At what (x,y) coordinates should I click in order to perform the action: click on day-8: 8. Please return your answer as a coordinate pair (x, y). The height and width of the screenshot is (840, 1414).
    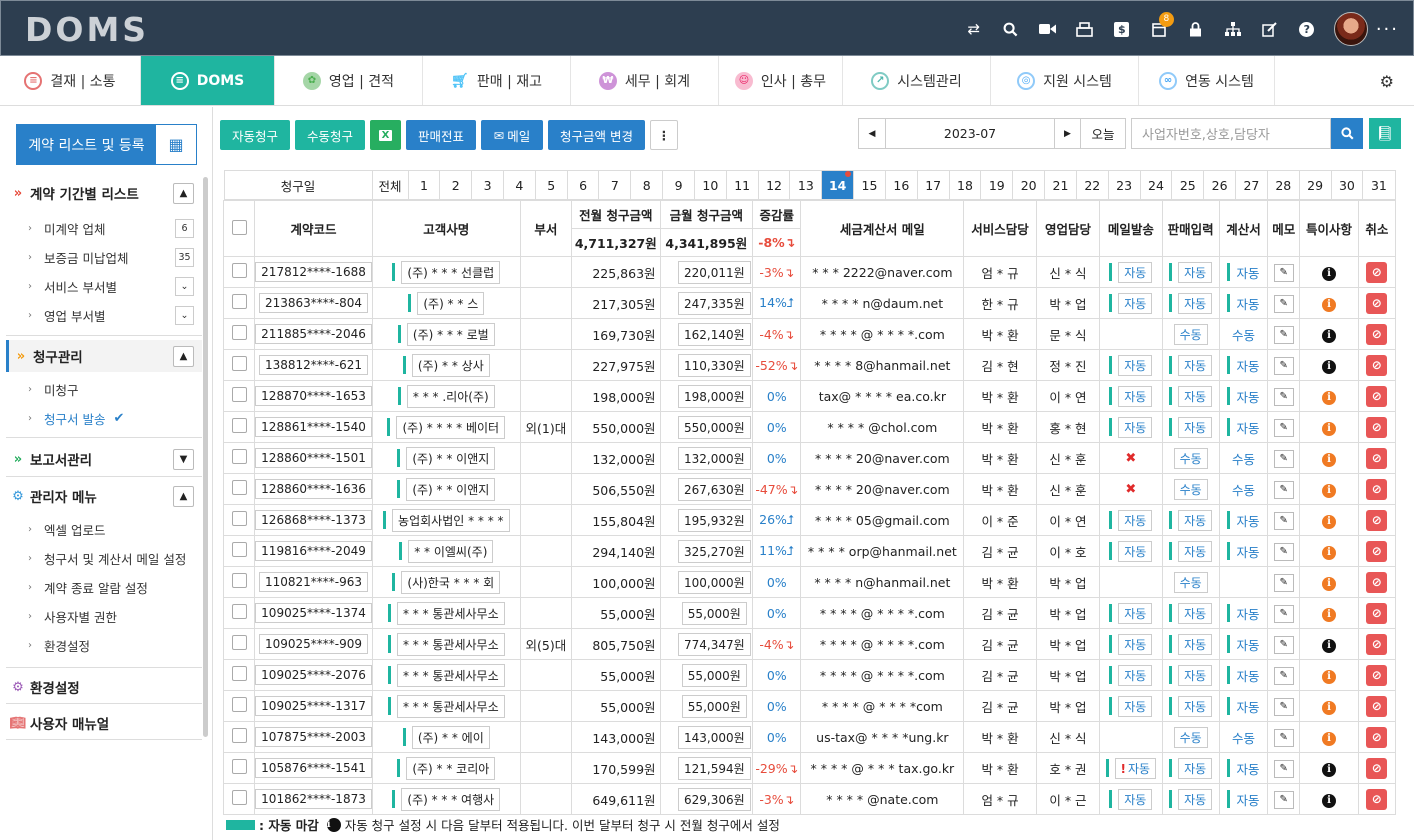
    Looking at the image, I should click on (647, 185).